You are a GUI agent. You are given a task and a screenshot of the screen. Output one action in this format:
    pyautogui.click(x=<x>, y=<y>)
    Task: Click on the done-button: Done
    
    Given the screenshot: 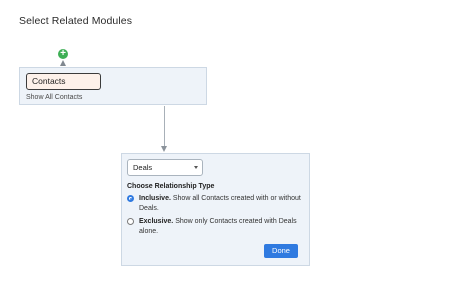 What is the action you would take?
    pyautogui.click(x=281, y=251)
    